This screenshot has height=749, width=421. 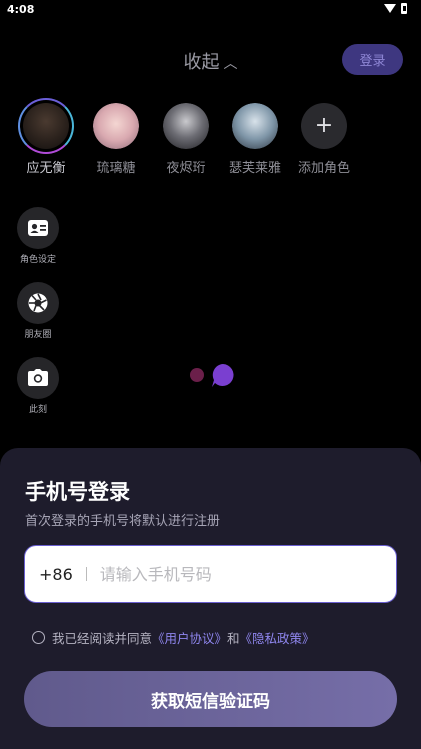 What do you see at coordinates (234, 574) in the screenshot?
I see `phone-input` at bounding box center [234, 574].